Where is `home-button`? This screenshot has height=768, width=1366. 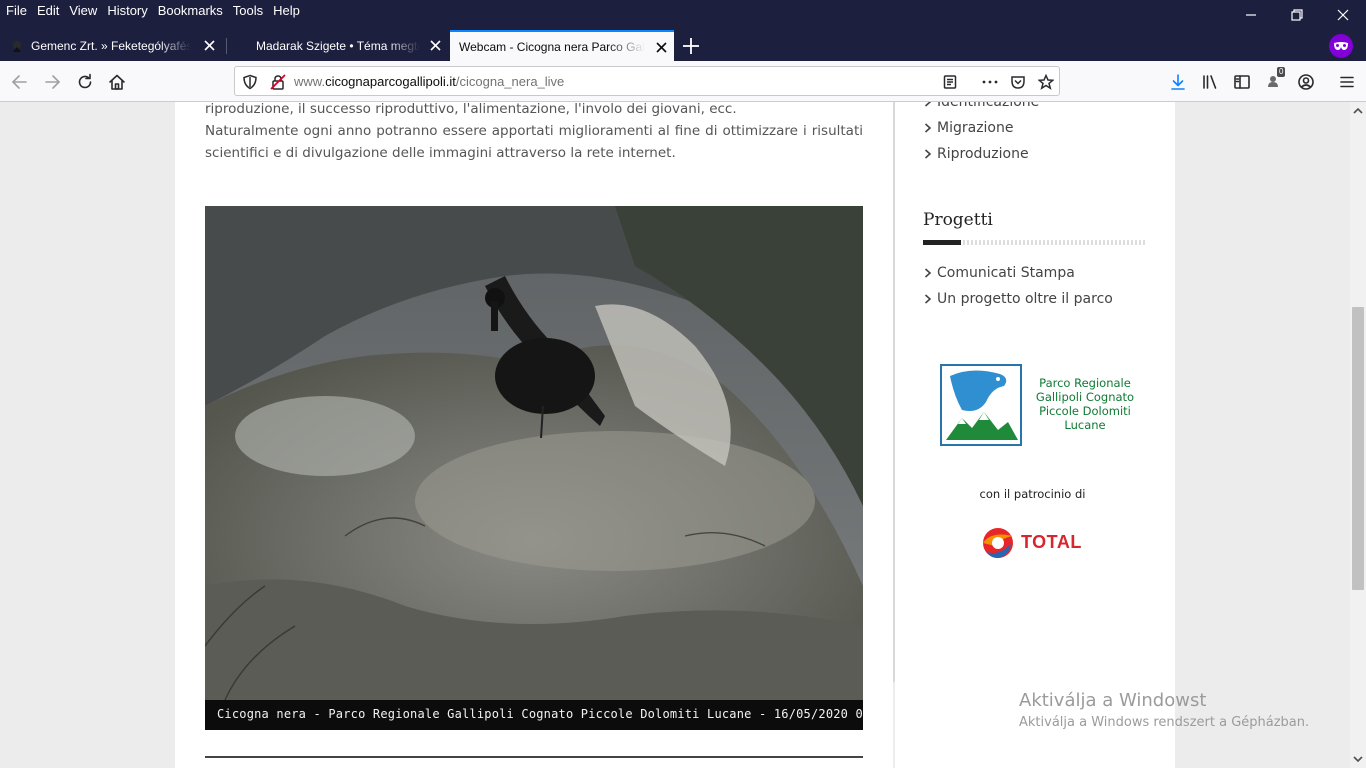 home-button is located at coordinates (117, 82).